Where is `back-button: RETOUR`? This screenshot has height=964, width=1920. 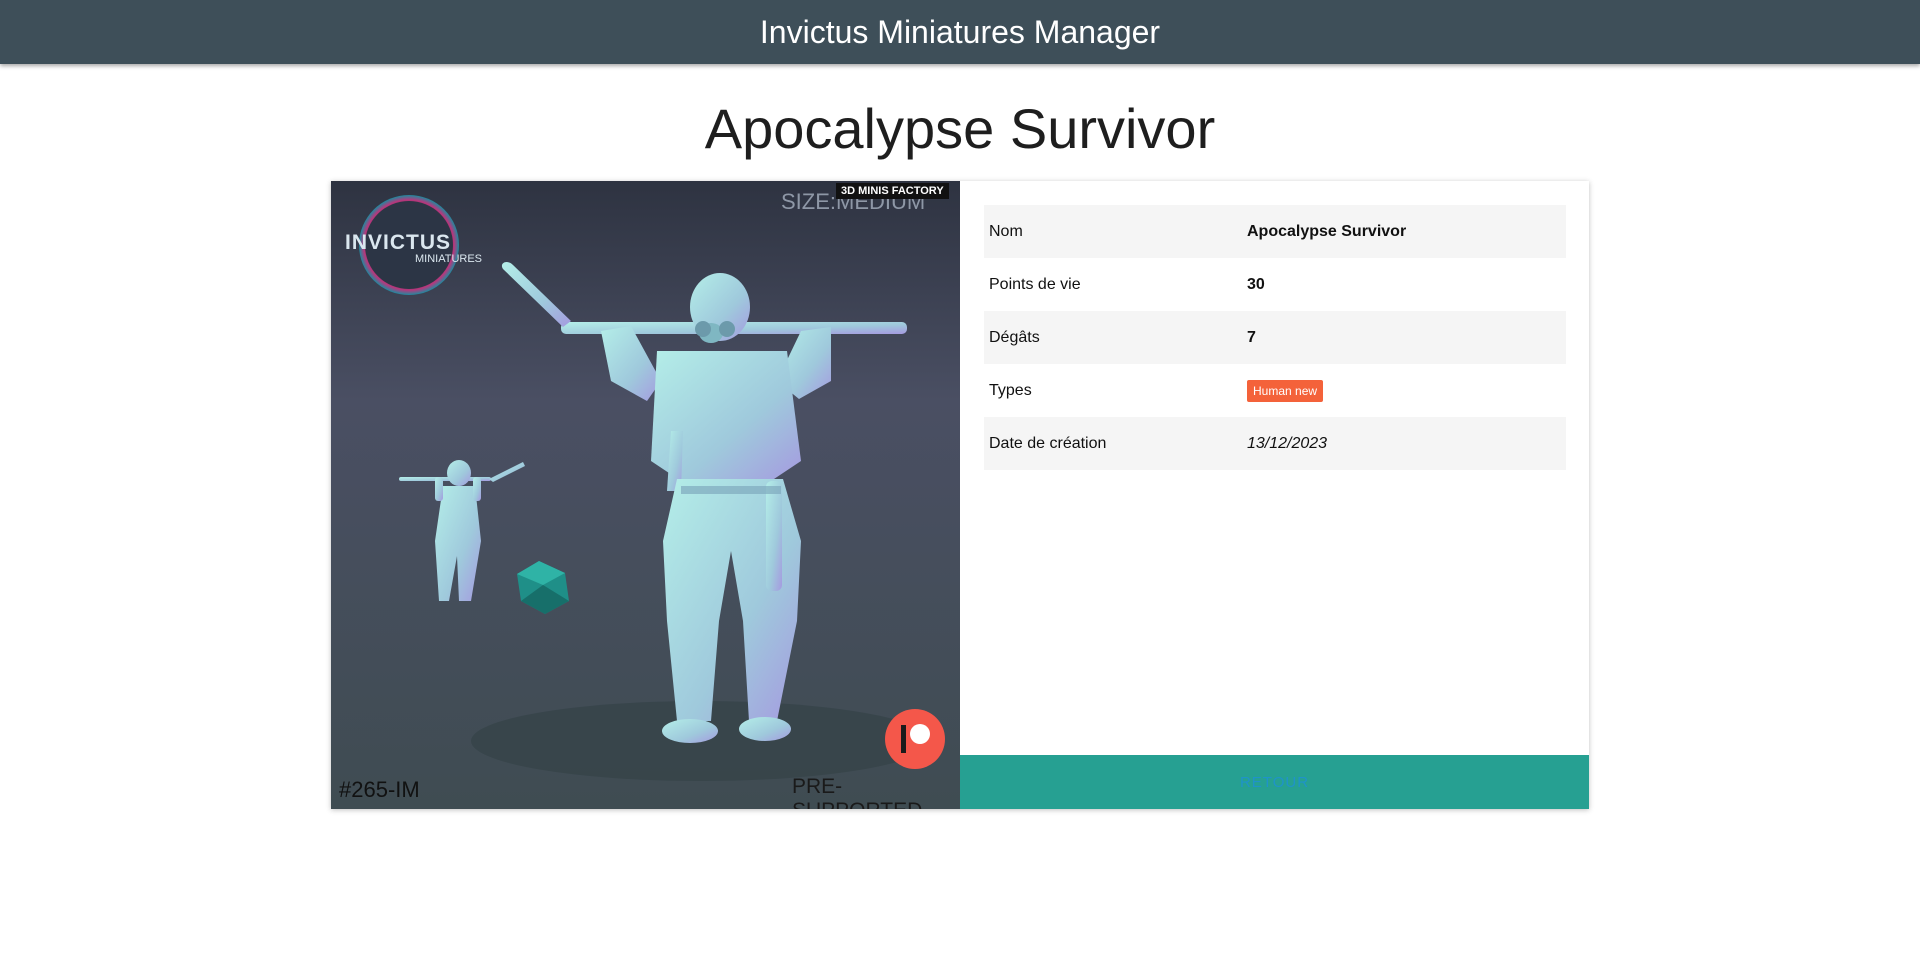 back-button: RETOUR is located at coordinates (1274, 782).